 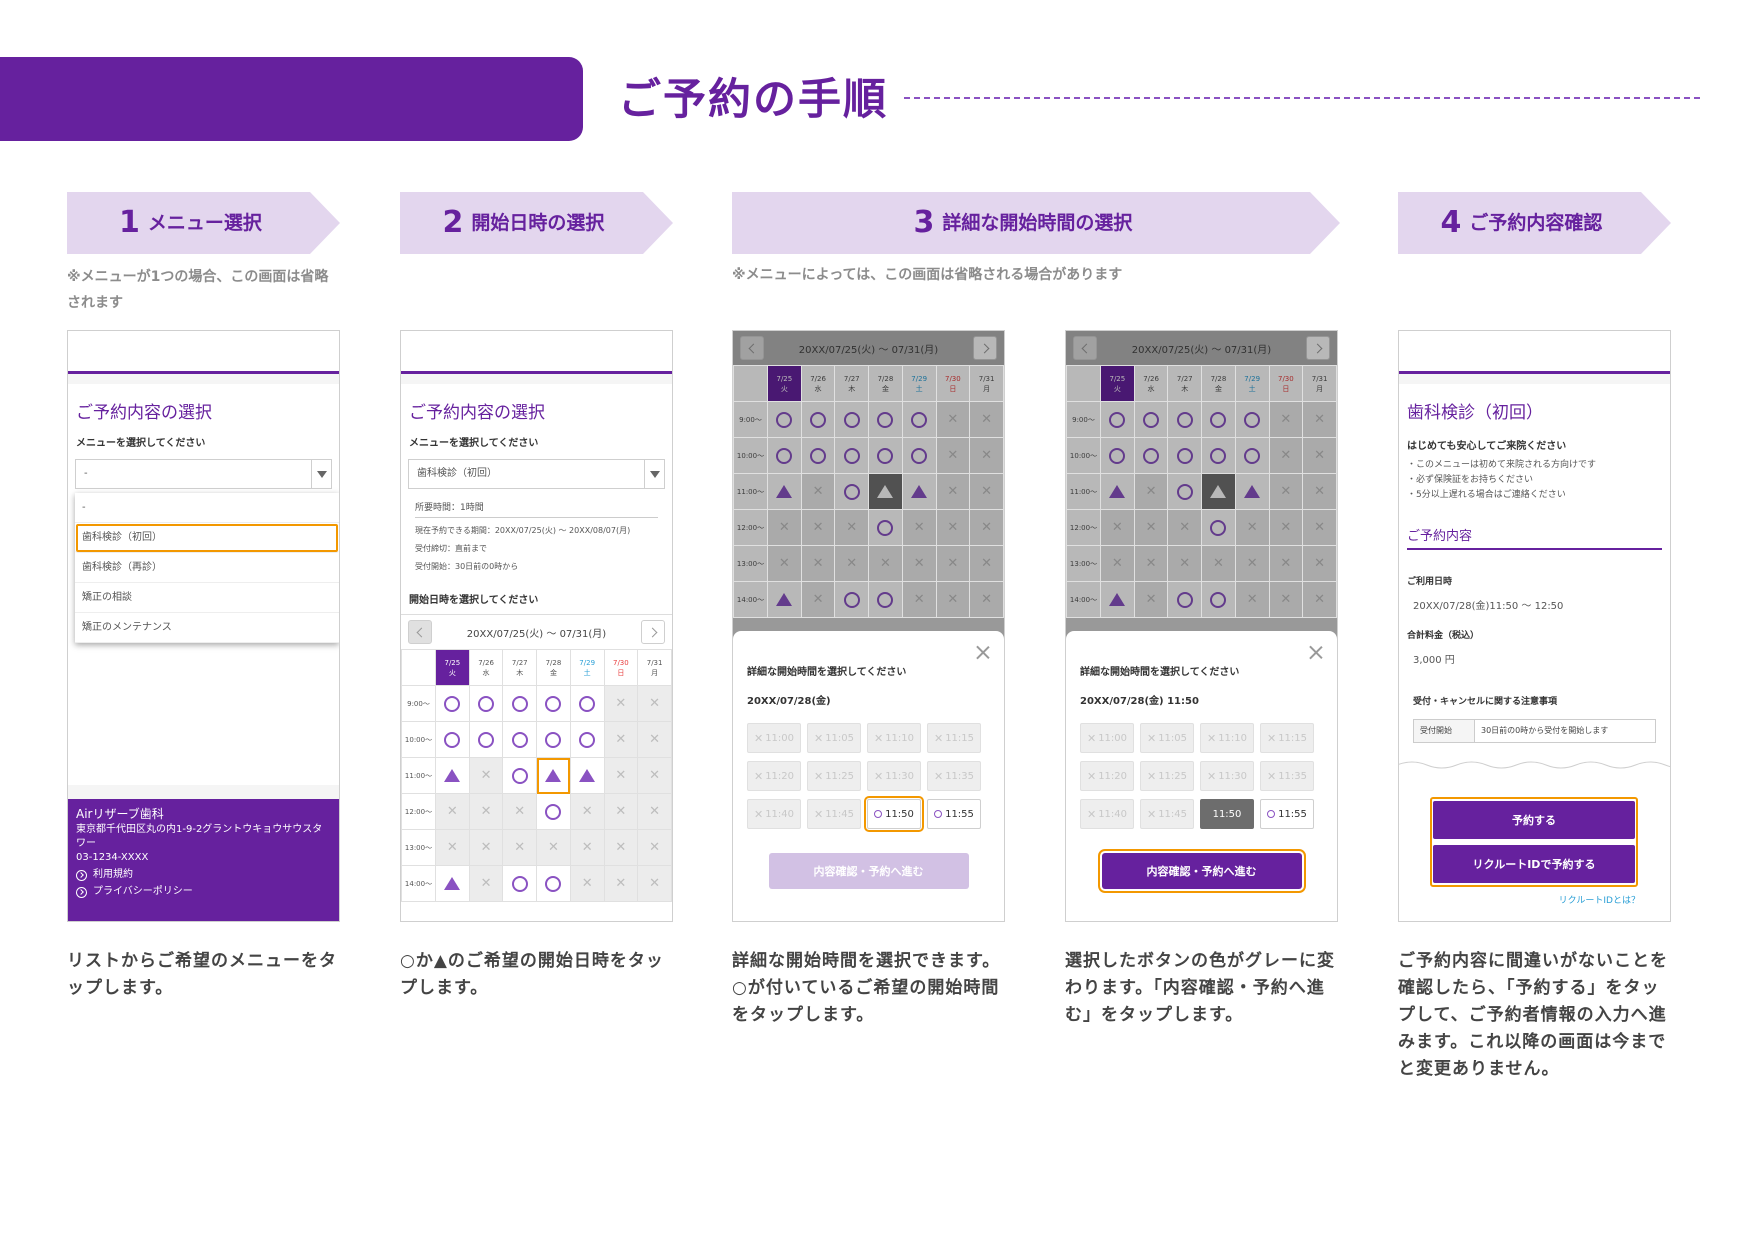 What do you see at coordinates (1565, 731) in the screenshot?
I see `notice-value: 30日前の0時から受付を開始します` at bounding box center [1565, 731].